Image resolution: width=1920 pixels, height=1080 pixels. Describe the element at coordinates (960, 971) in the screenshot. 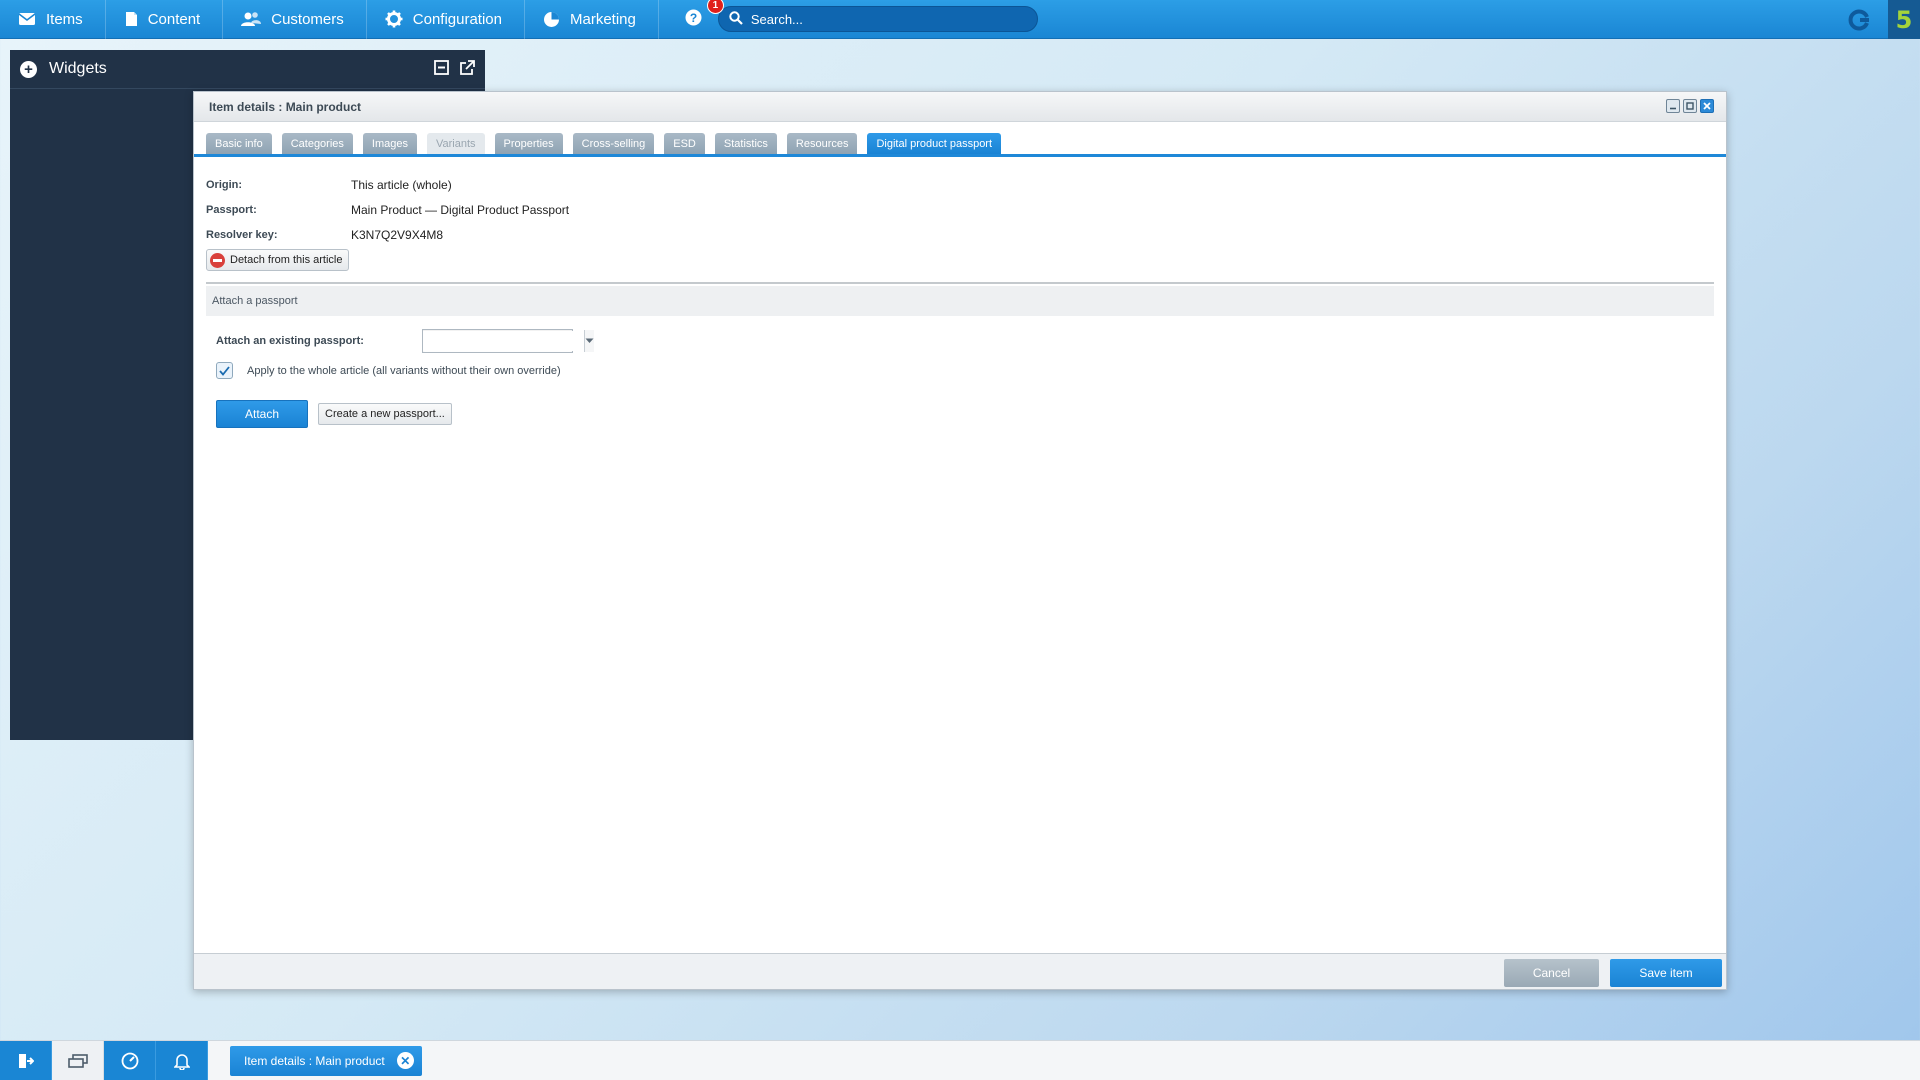

I see `dialog-footer: Cancel Save item` at that location.